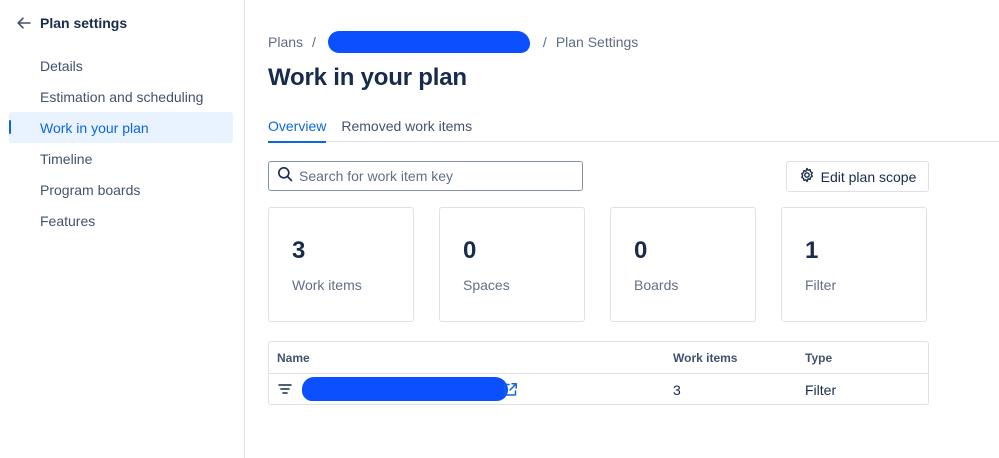 Image resolution: width=999 pixels, height=458 pixels. Describe the element at coordinates (677, 390) in the screenshot. I see `cell-work-items: 3` at that location.